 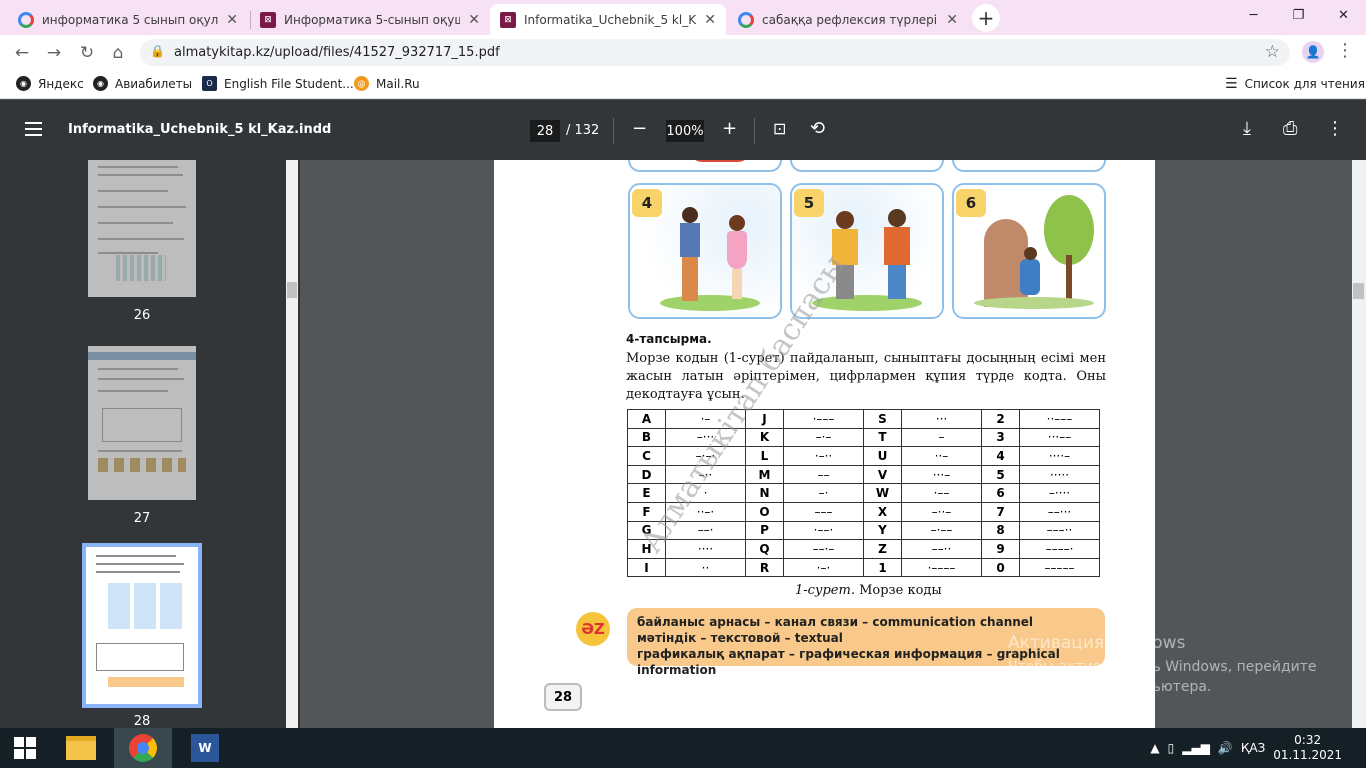 I want to click on new-tab-button: +, so click(x=986, y=18).